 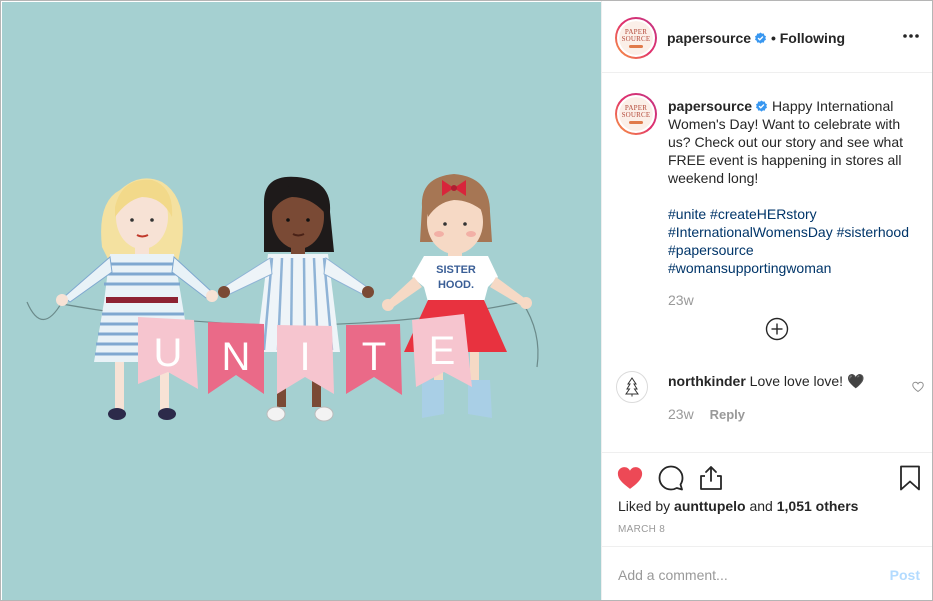 I want to click on banner-letter-i: I, so click(x=304, y=357).